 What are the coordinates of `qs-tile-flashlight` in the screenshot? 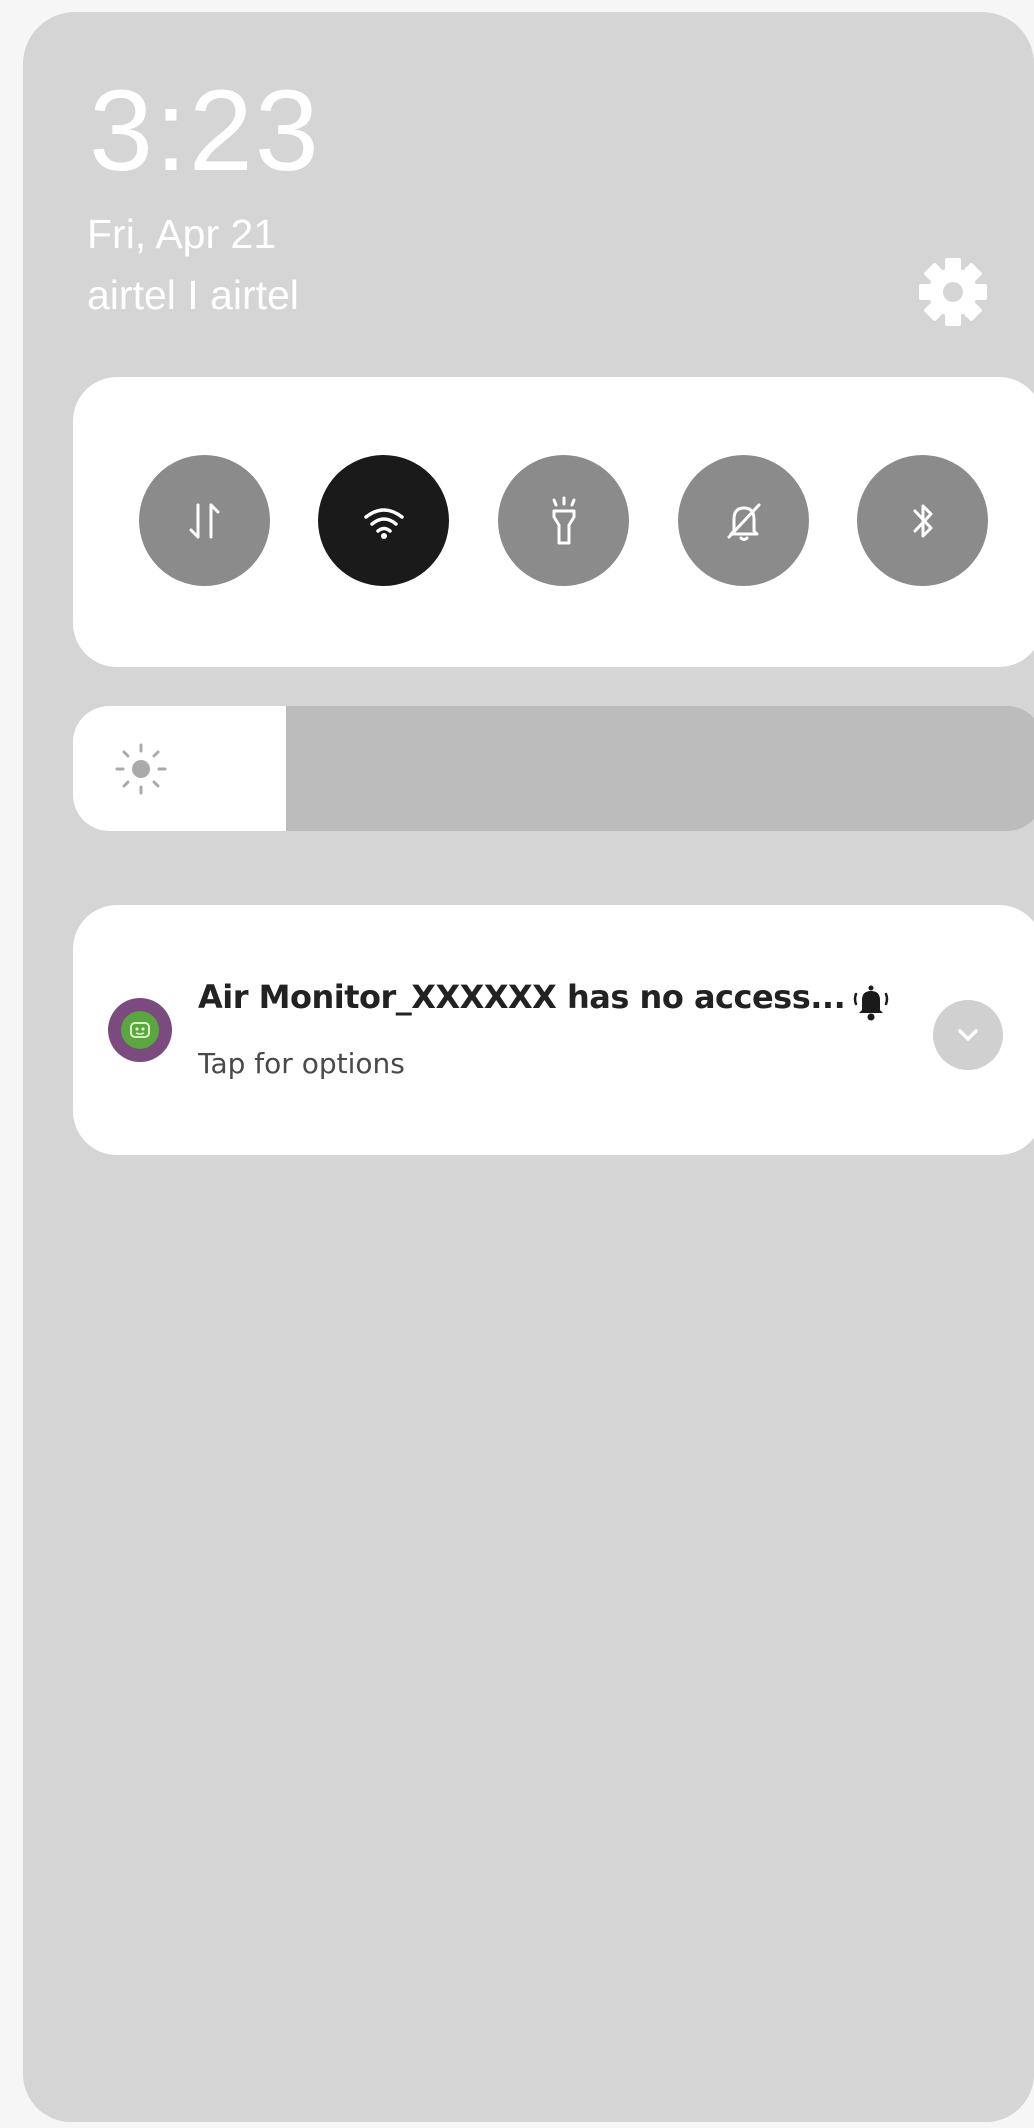 It's located at (563, 520).